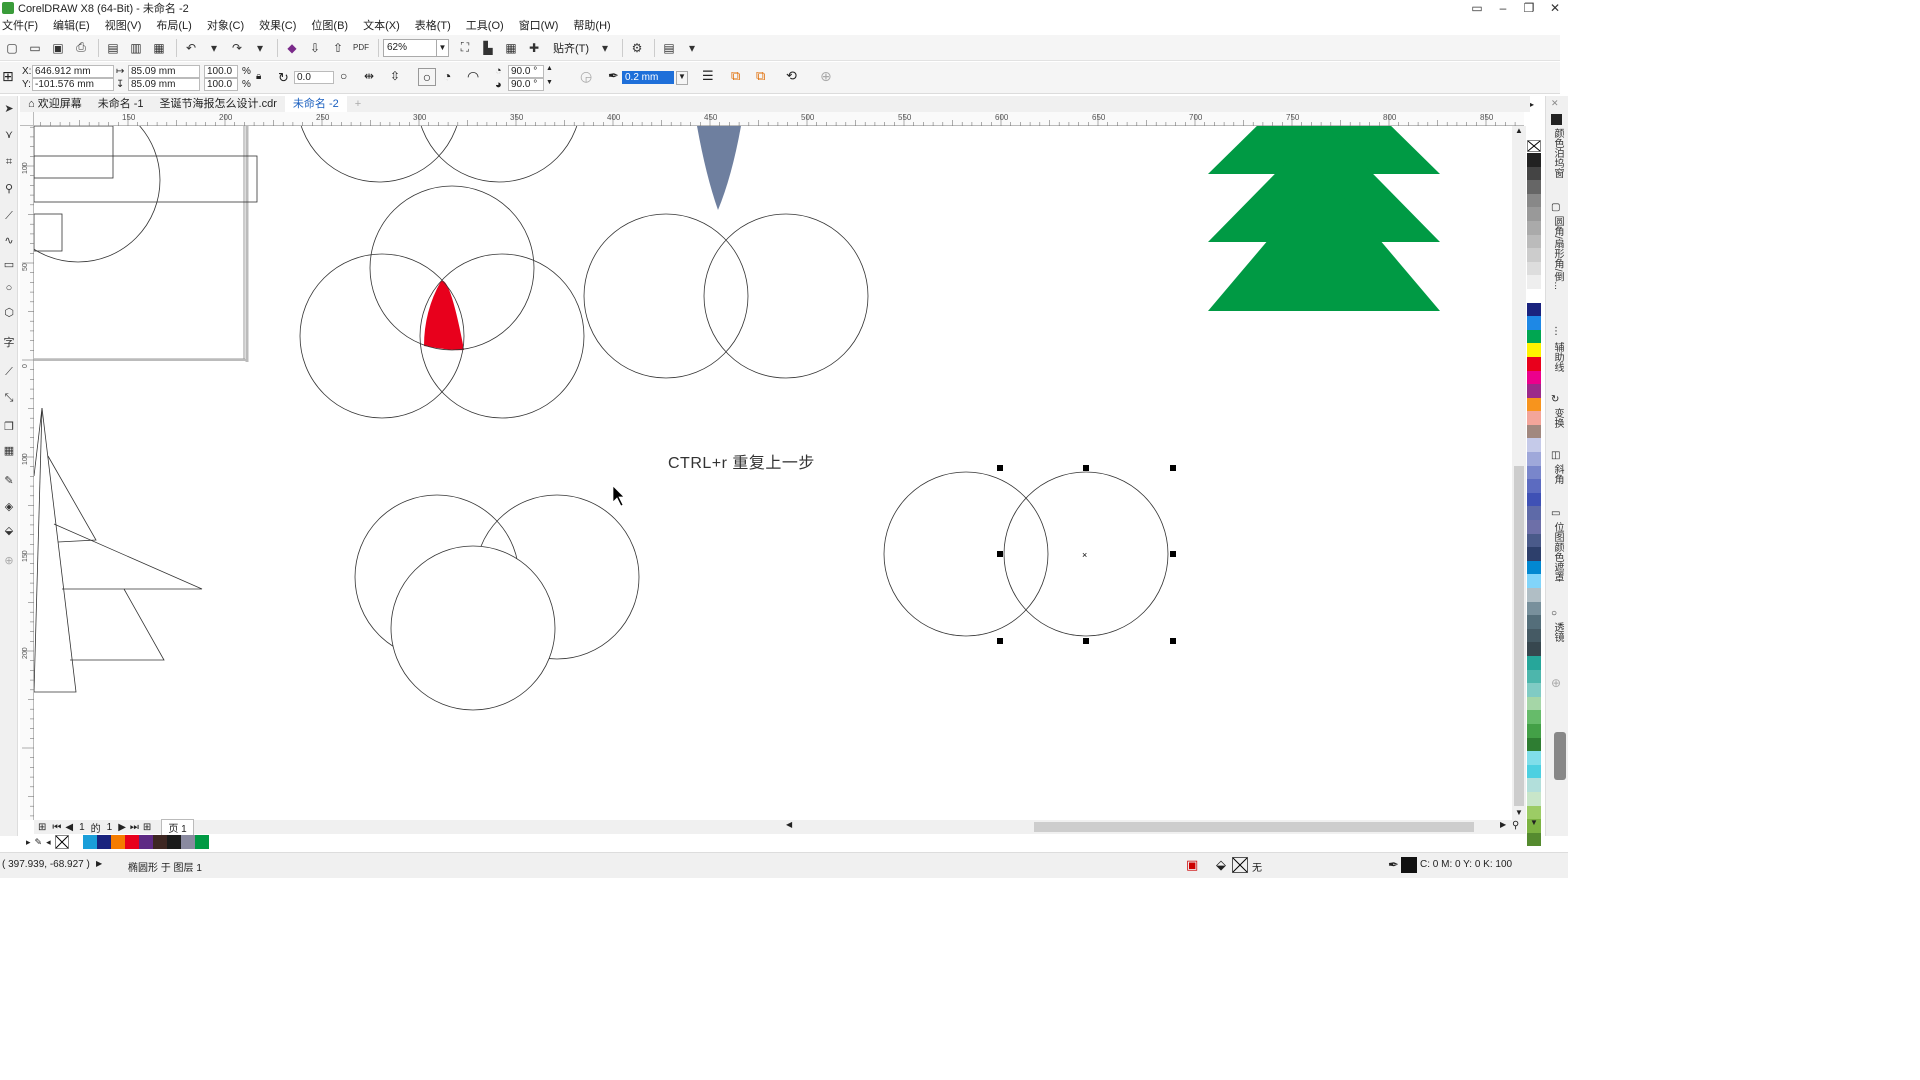 The width and height of the screenshot is (1920, 1080). Describe the element at coordinates (1555, 8) in the screenshot. I see `close-button: ✕` at that location.